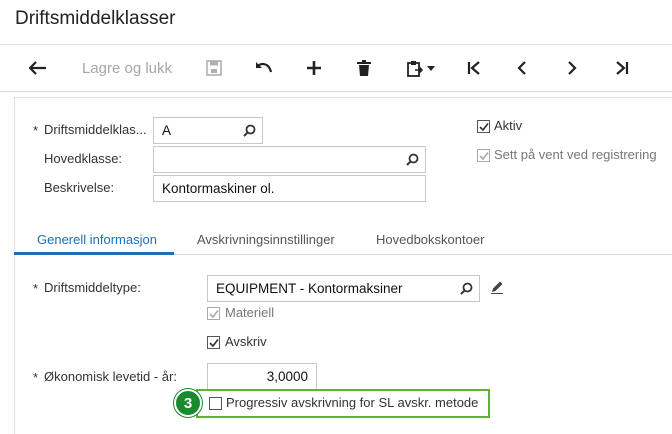 The image size is (672, 434). Describe the element at coordinates (215, 403) in the screenshot. I see `progressive-depreciation-checkbox` at that location.